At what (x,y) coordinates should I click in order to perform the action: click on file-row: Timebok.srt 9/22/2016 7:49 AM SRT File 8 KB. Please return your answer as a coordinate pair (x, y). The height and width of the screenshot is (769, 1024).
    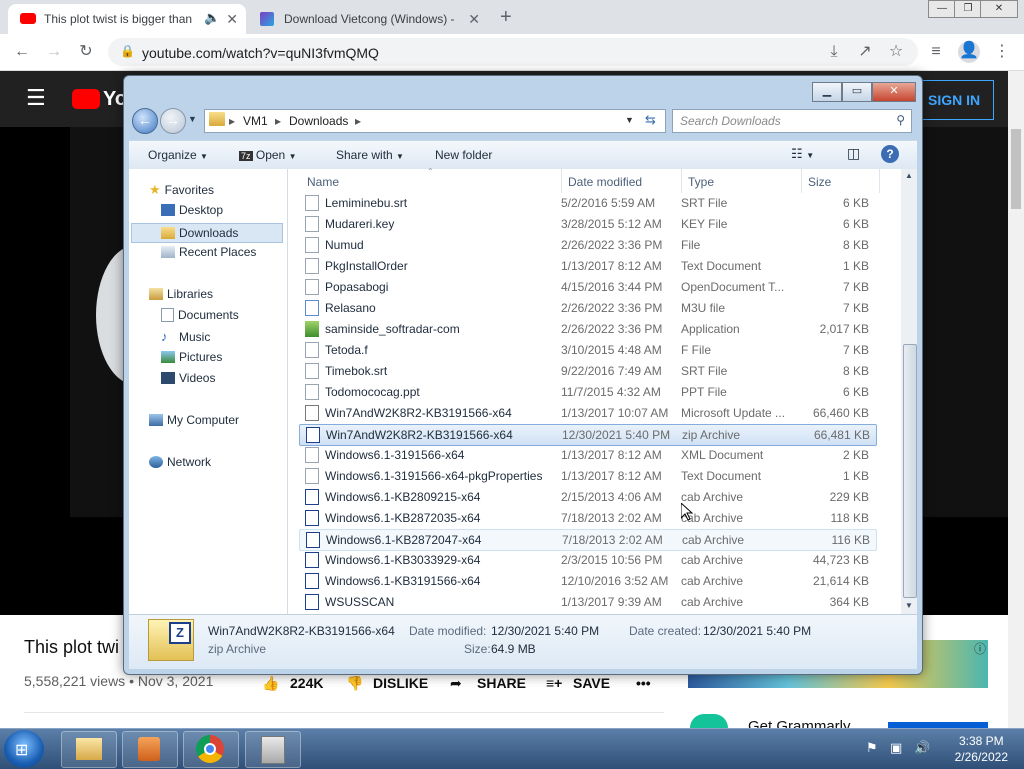
    Looking at the image, I should click on (587, 371).